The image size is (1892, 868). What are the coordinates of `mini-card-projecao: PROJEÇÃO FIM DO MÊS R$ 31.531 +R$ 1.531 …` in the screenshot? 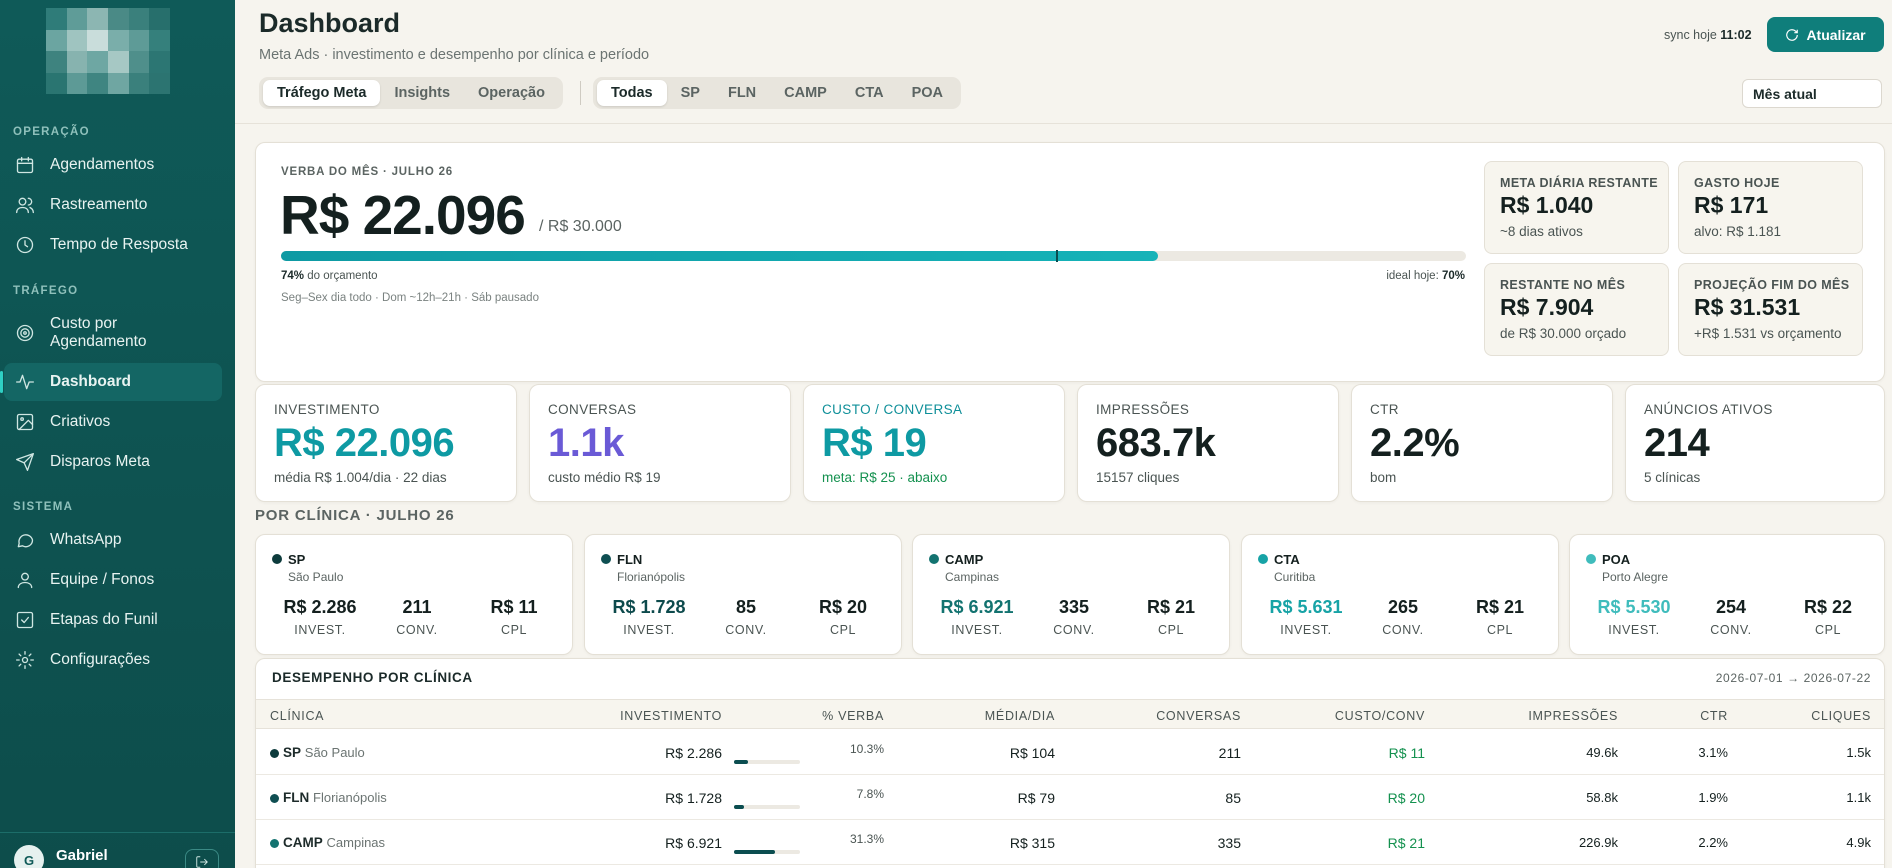 It's located at (1770, 309).